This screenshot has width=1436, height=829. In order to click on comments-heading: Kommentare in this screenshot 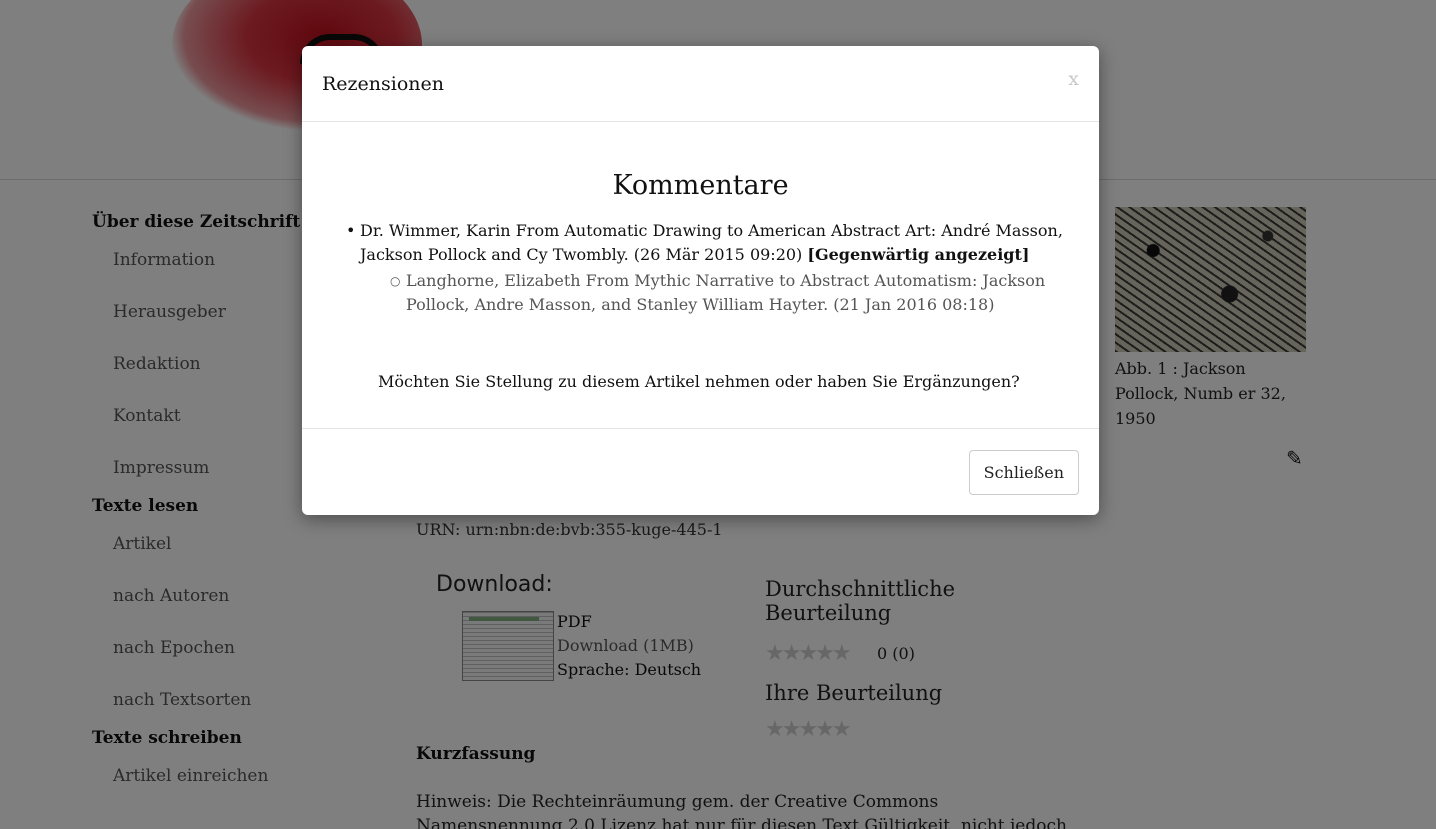, I will do `click(700, 185)`.